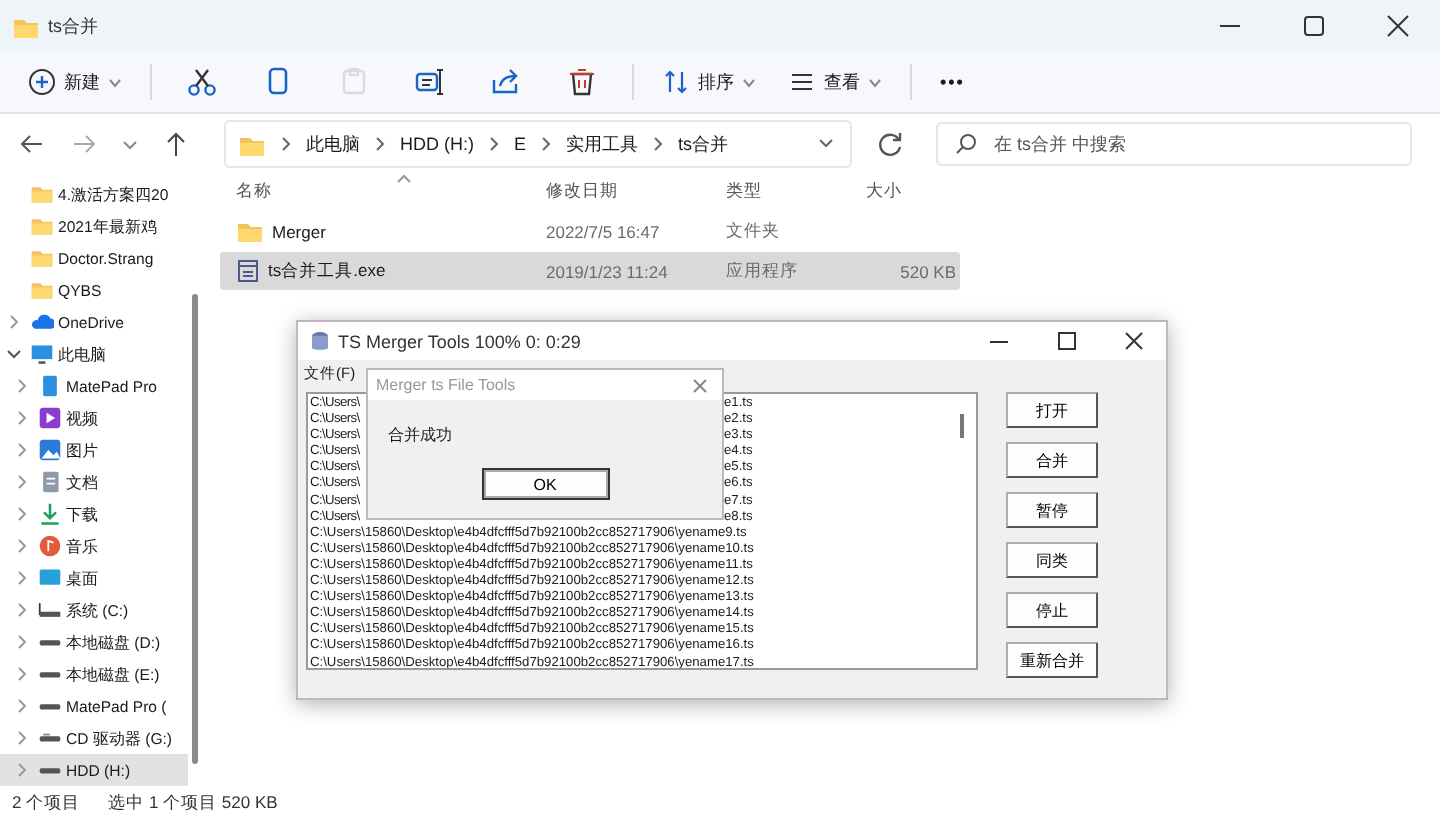  What do you see at coordinates (709, 82) in the screenshot?
I see `sort-button: 排序` at bounding box center [709, 82].